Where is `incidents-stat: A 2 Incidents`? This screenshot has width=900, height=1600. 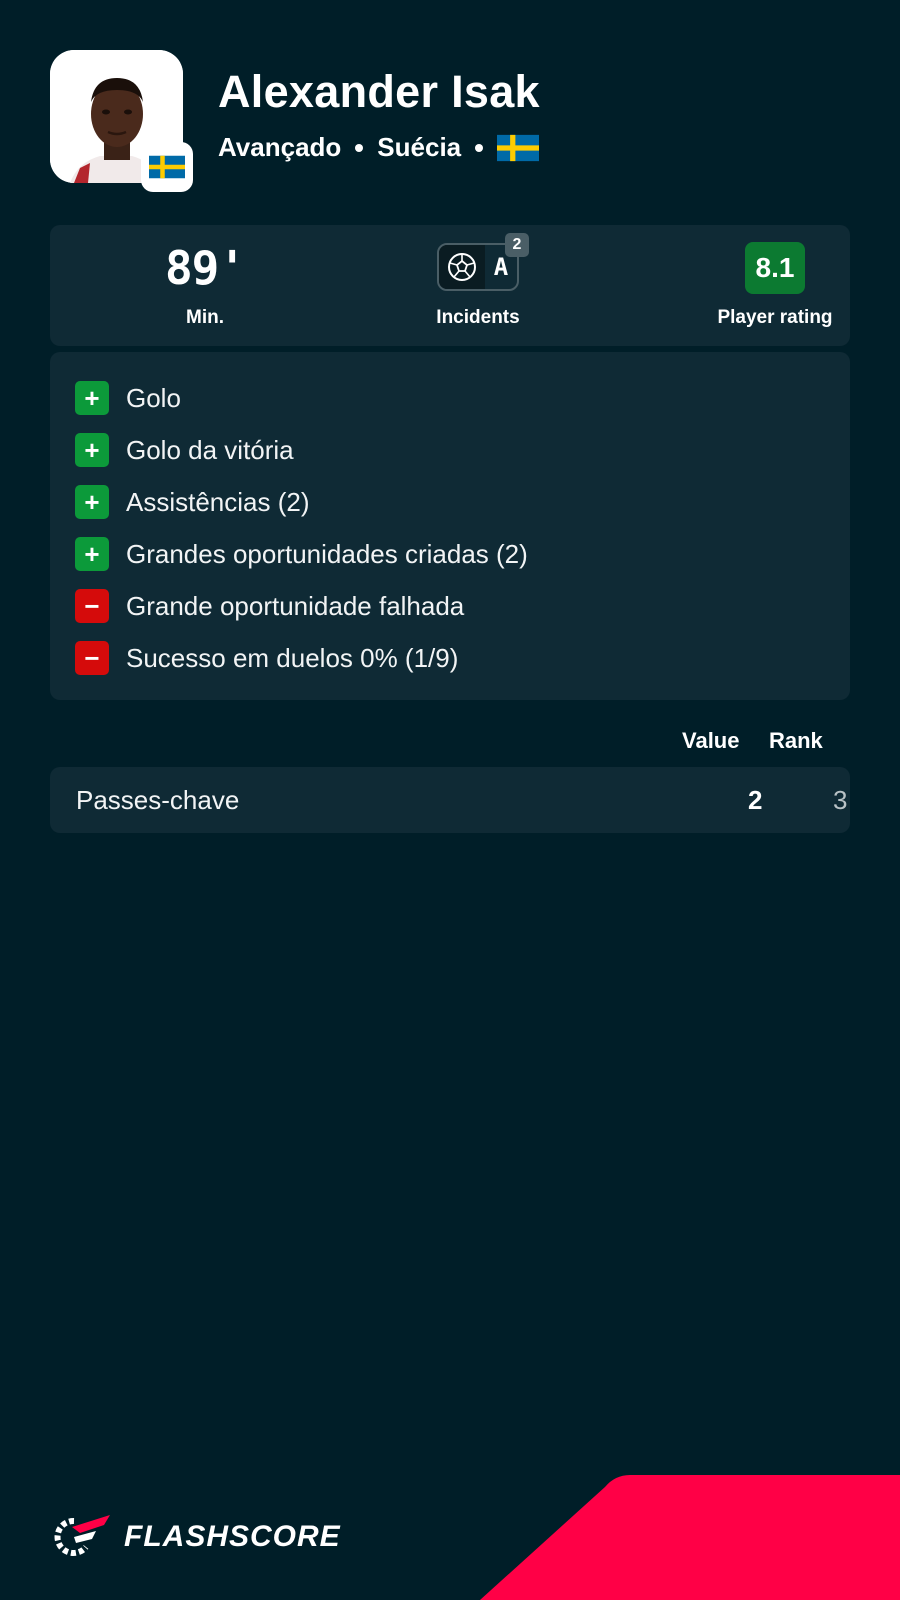 incidents-stat: A 2 Incidents is located at coordinates (478, 285).